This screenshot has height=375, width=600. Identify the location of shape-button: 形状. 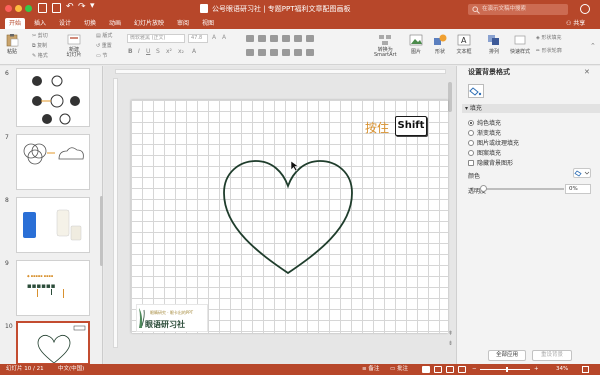
(440, 44).